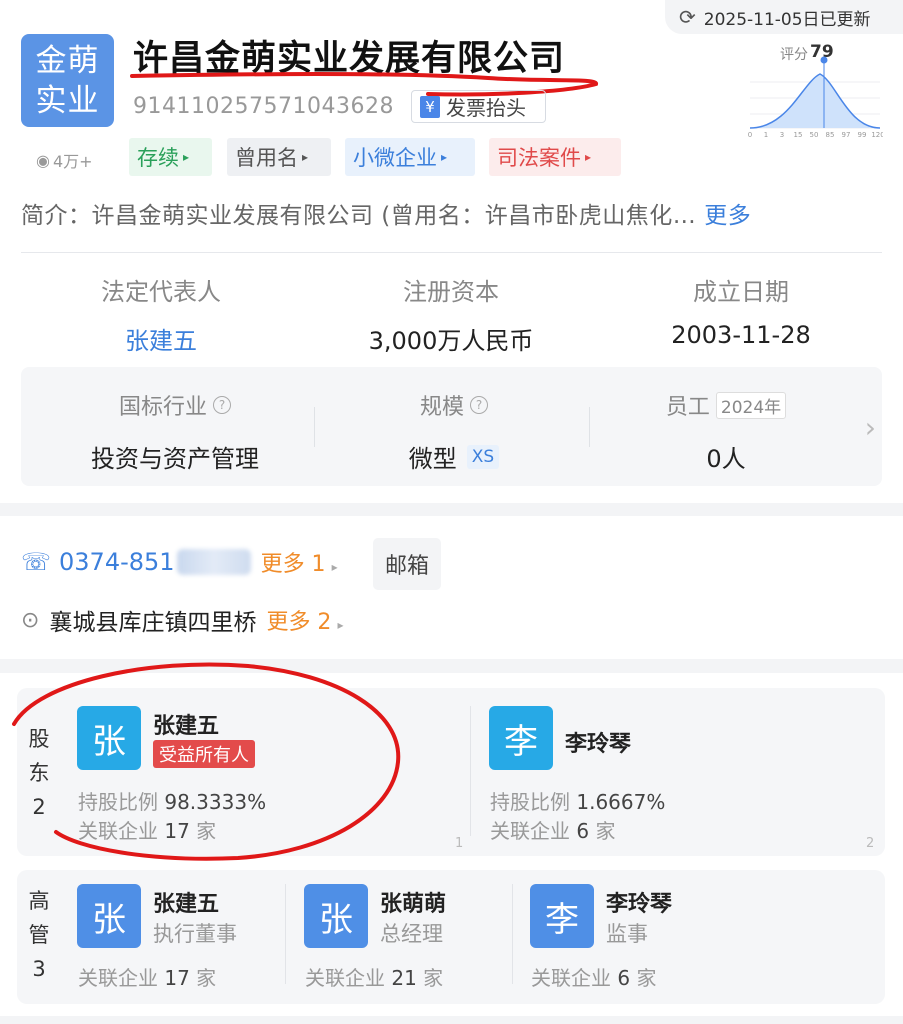 The width and height of the screenshot is (903, 1024). I want to click on address-more-label: 更多 2, so click(299, 622).